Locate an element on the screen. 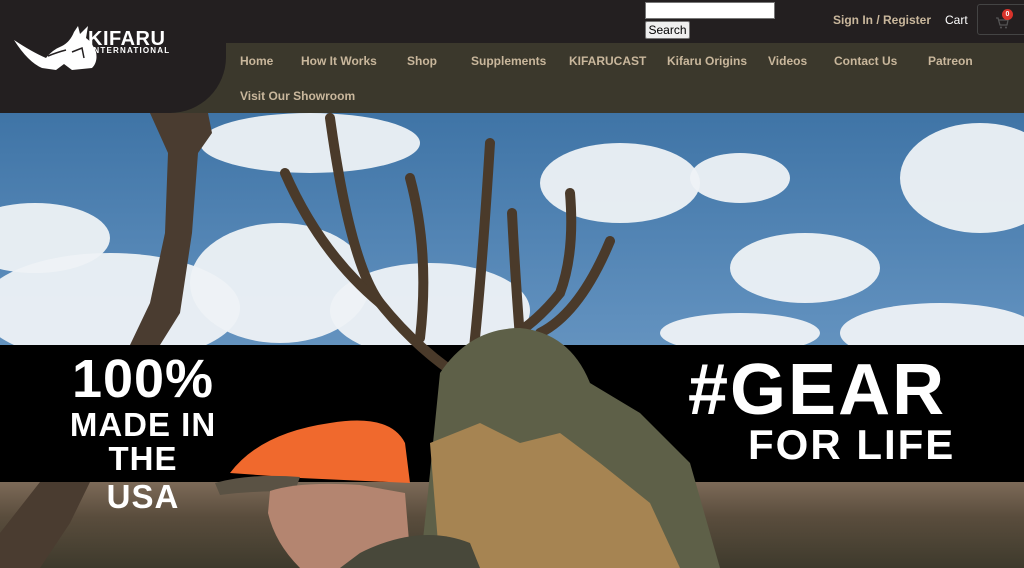 The image size is (1024, 568). nav-supplements: Supplements is located at coordinates (508, 61).